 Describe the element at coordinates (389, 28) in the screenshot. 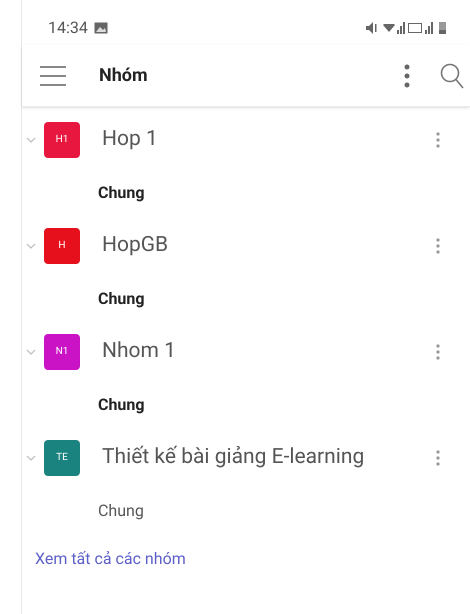

I see `wifi-icon` at that location.